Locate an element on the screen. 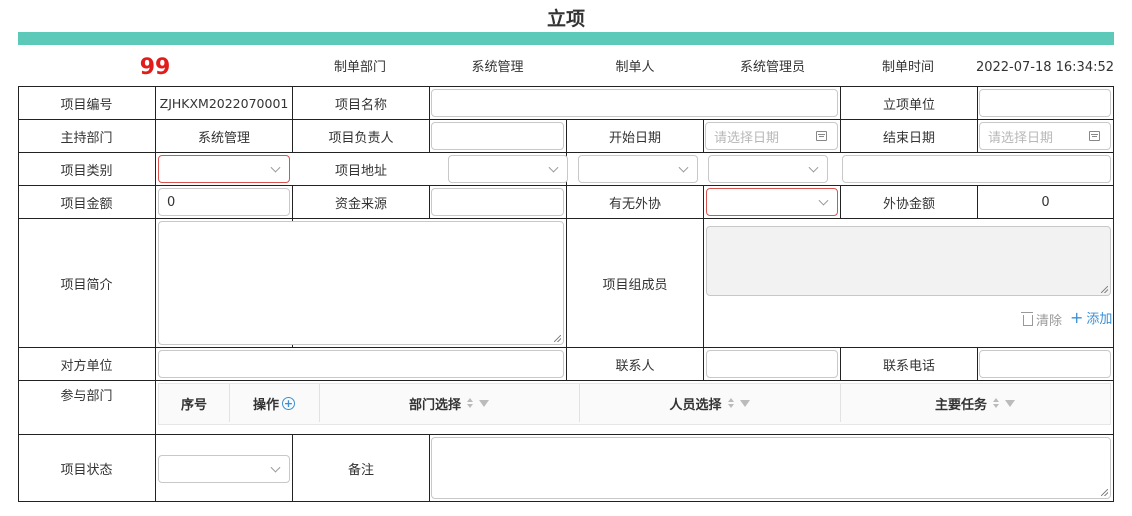 The width and height of the screenshot is (1132, 516). intro-textarea is located at coordinates (361, 283).